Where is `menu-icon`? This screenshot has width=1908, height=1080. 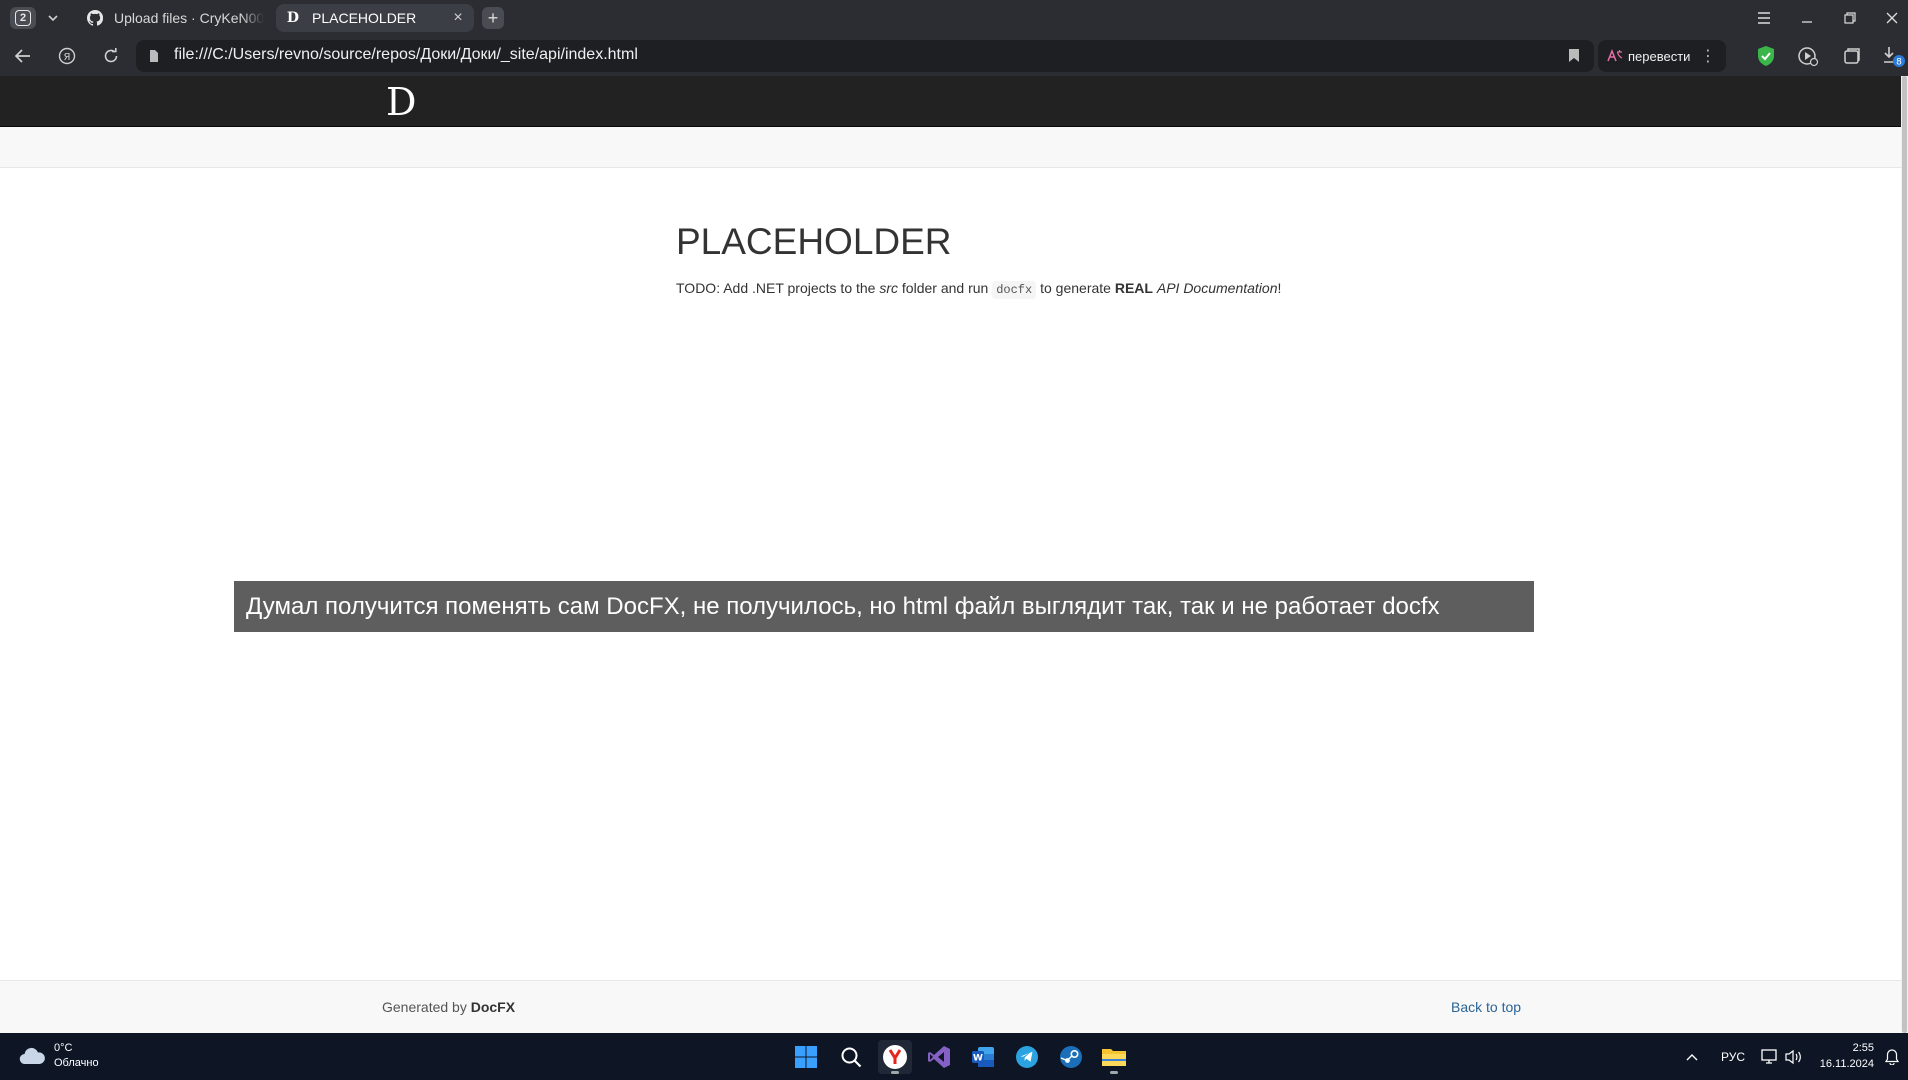 menu-icon is located at coordinates (1764, 18).